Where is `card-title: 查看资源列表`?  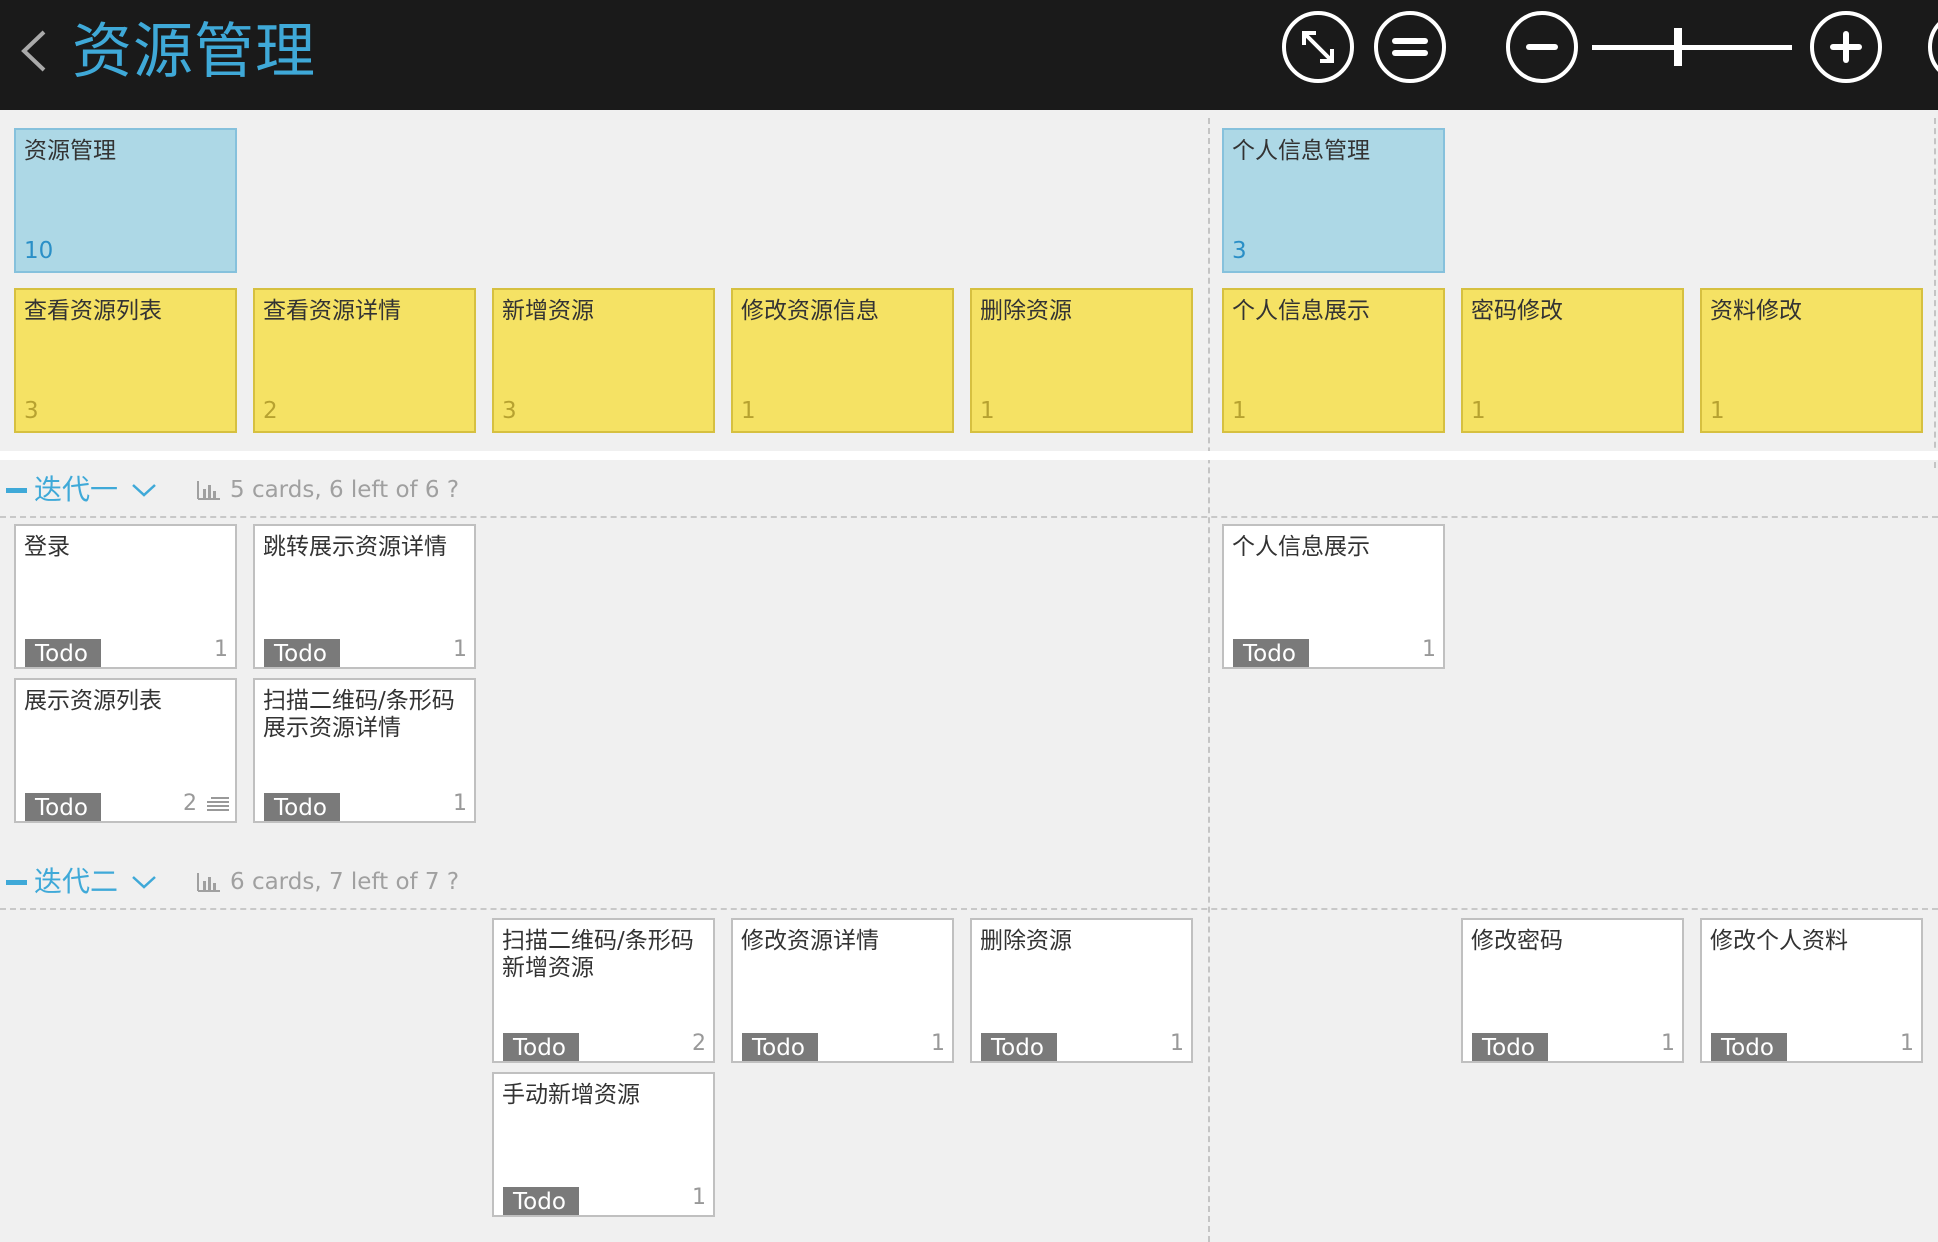 card-title: 查看资源列表 is located at coordinates (93, 311).